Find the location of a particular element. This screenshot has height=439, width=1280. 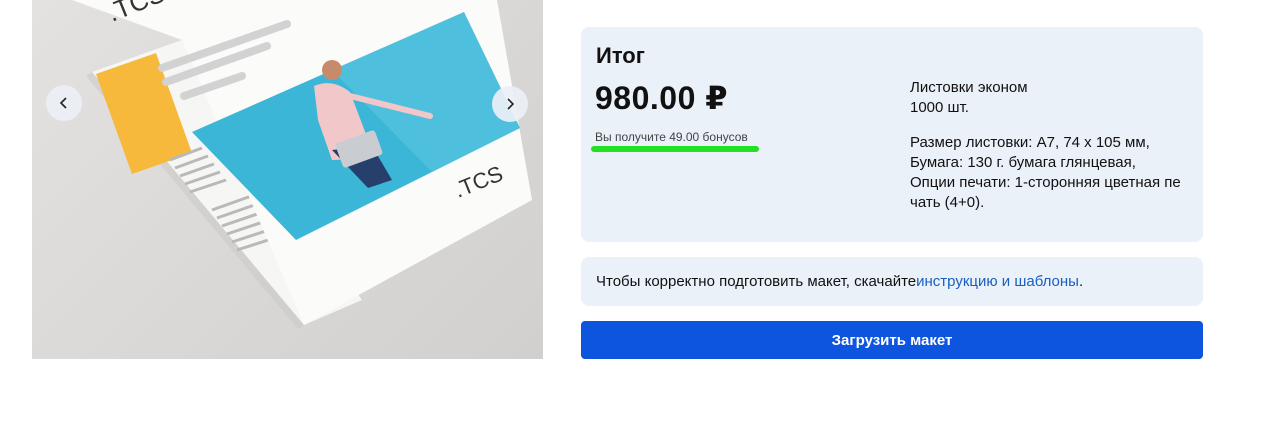

bonus-highlight-mark is located at coordinates (675, 149).